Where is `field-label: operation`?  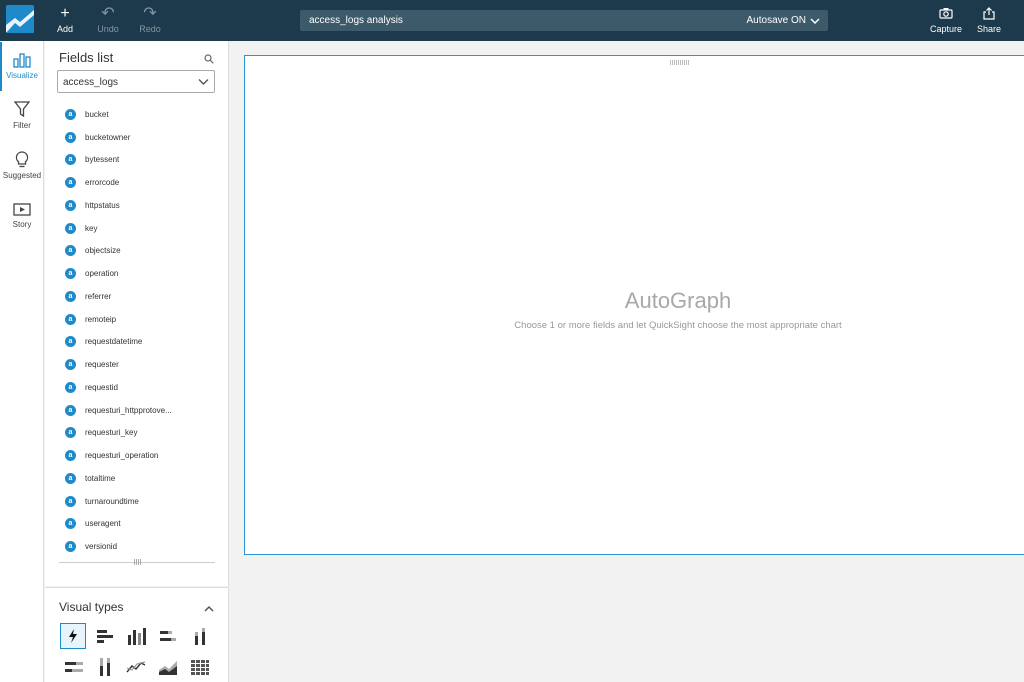
field-label: operation is located at coordinates (102, 274).